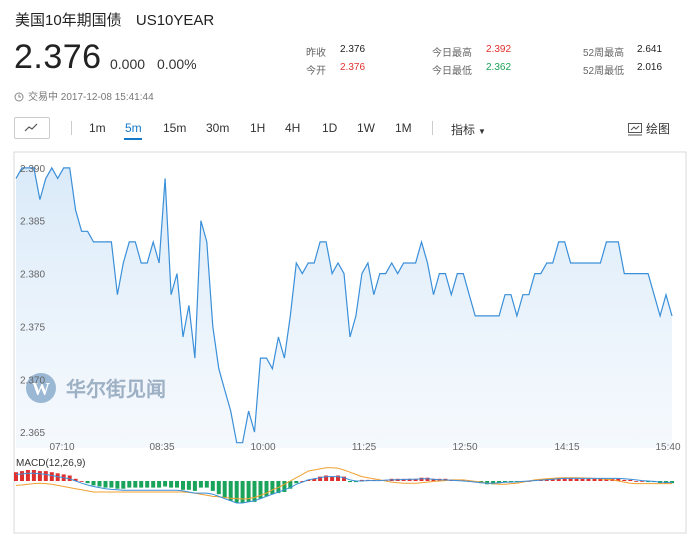 The height and width of the screenshot is (537, 697). Describe the element at coordinates (604, 53) in the screenshot. I see `stat-52wk-high-label: 52周最高` at that location.